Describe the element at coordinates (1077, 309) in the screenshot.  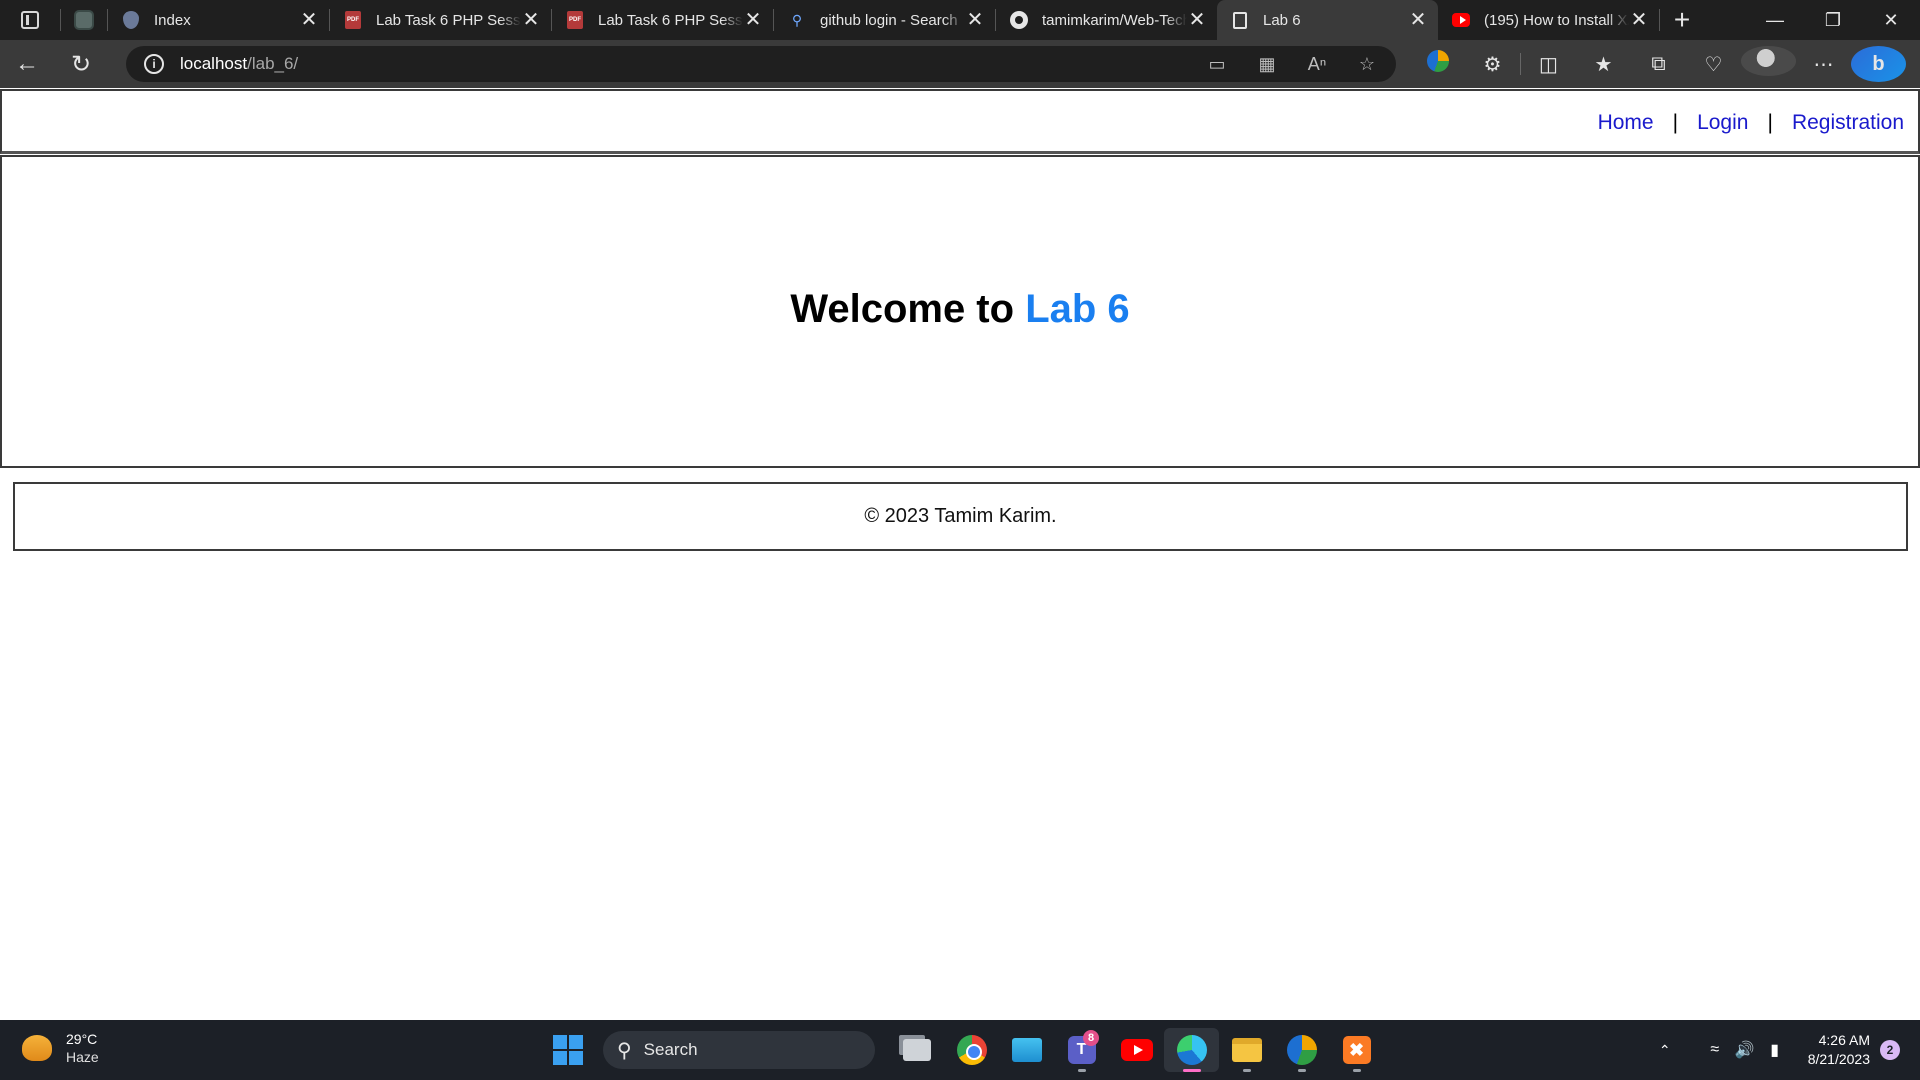
I see `page-title-highlight: Lab 6` at that location.